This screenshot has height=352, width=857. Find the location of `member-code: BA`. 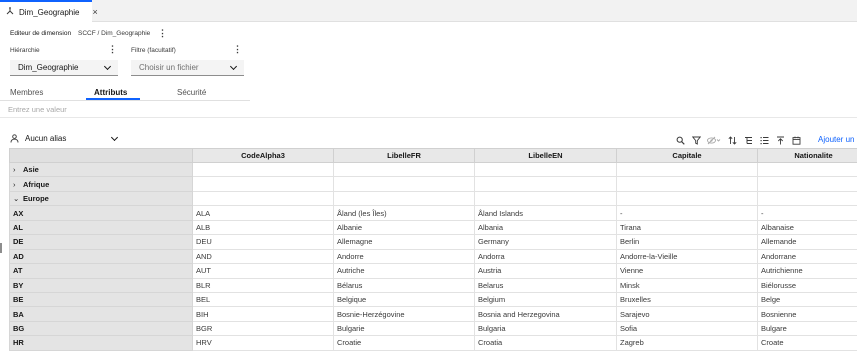

member-code: BA is located at coordinates (101, 314).